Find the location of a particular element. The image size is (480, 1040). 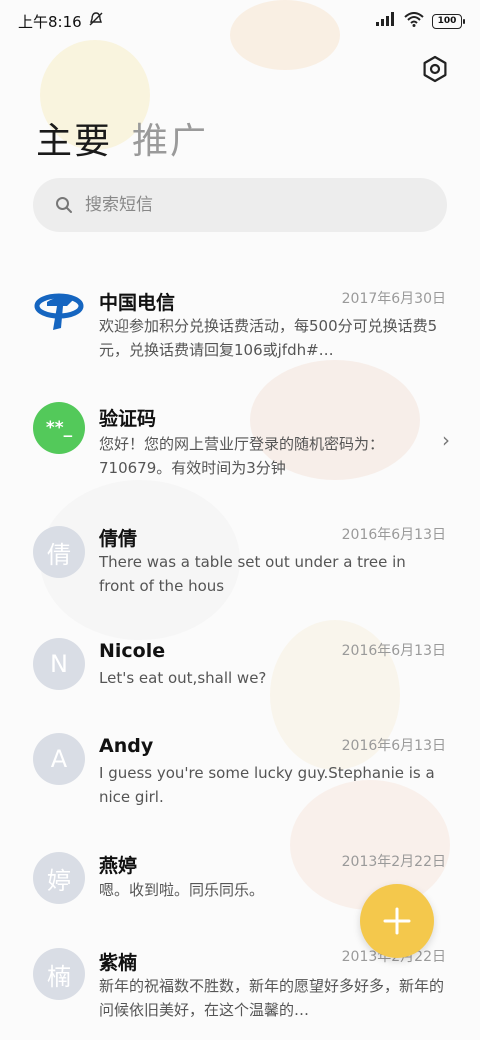

china-telecom-logo-icon is located at coordinates (59, 310).